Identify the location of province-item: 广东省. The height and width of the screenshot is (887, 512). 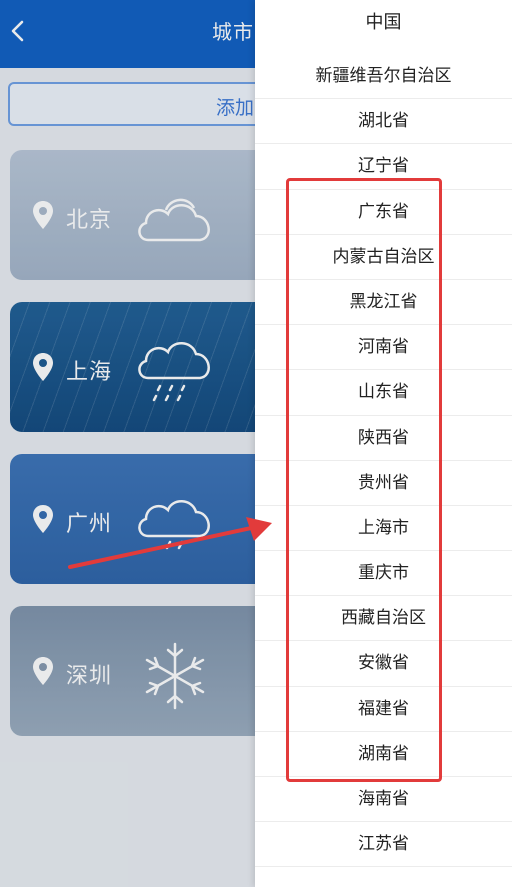
(383, 212).